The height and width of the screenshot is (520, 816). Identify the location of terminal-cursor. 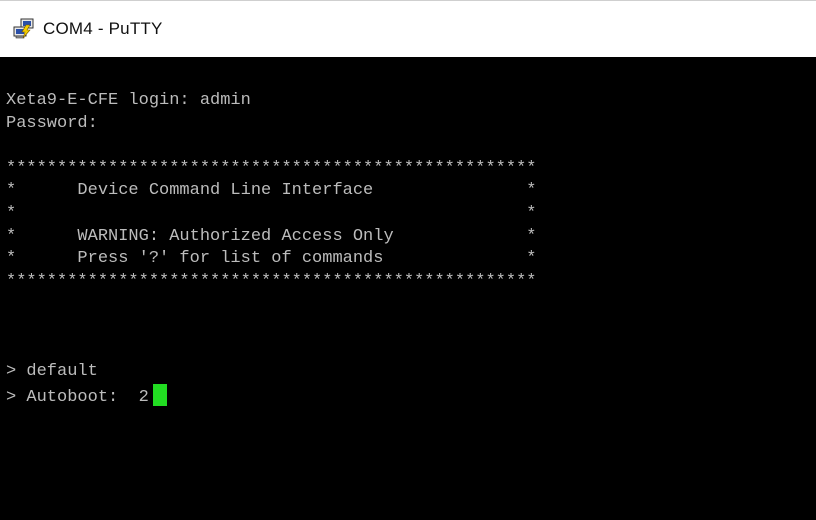
(159, 394).